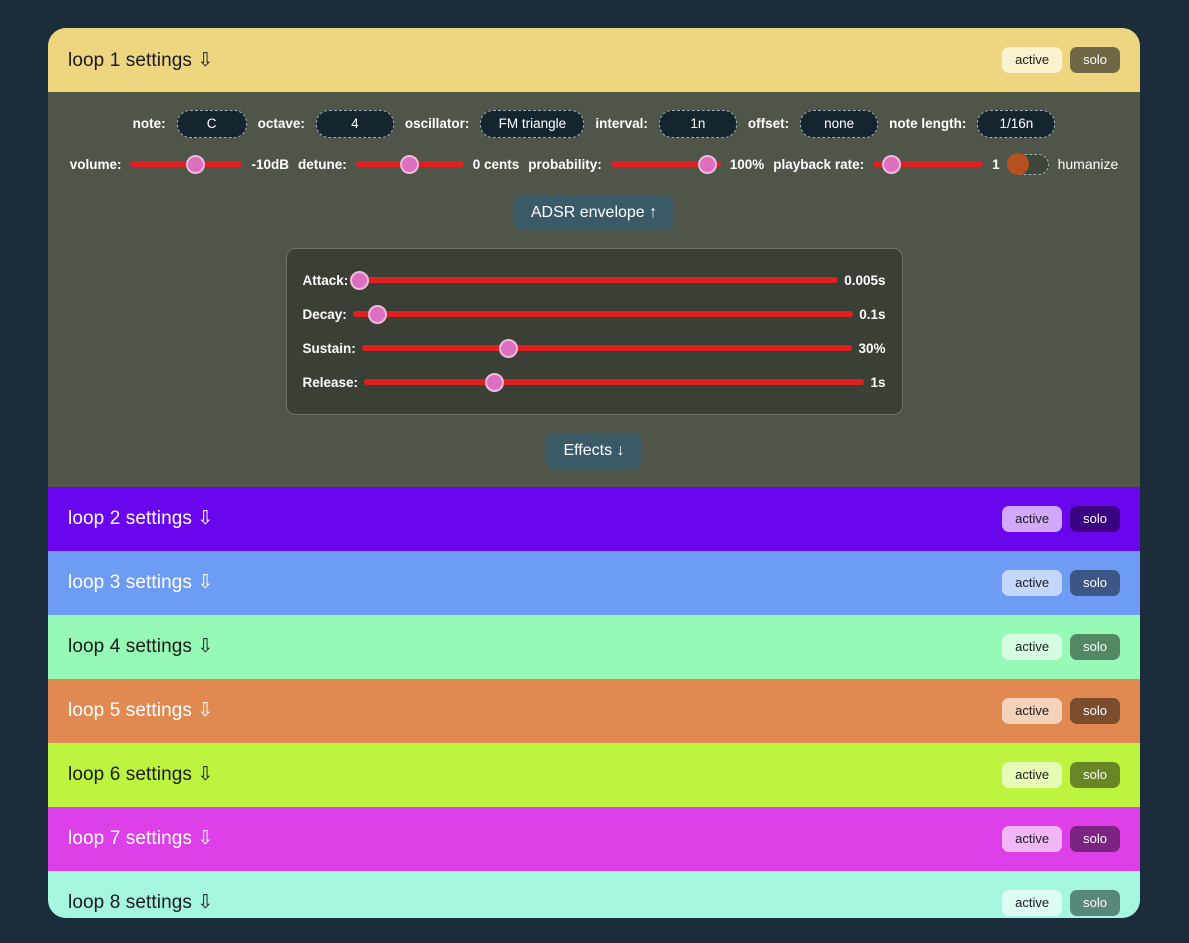 Image resolution: width=1189 pixels, height=943 pixels. I want to click on loop-title-6: loop 6 settings ⇩, so click(141, 775).